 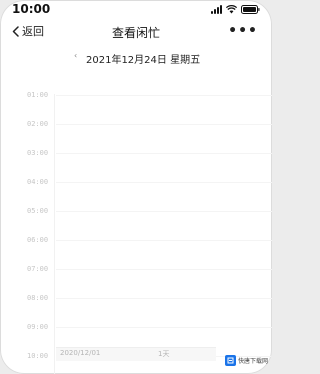 I want to click on timeline-divider, so click(x=54, y=234).